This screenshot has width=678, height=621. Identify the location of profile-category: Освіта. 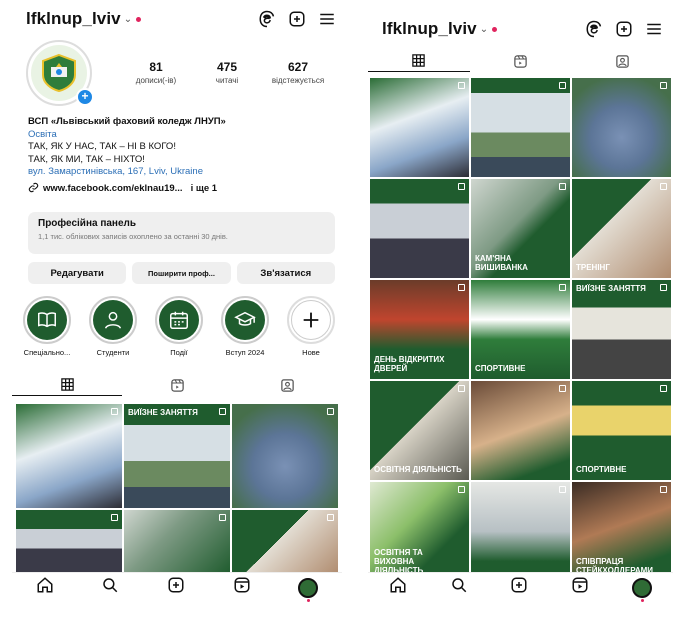
(42, 134).